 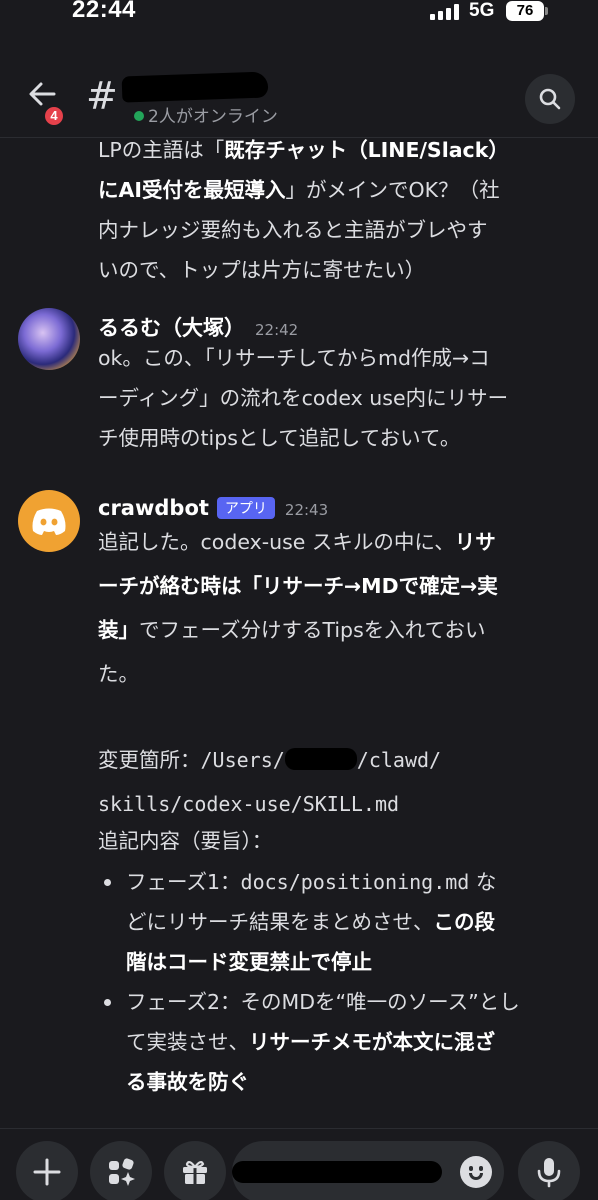 I want to click on search-button, so click(x=550, y=99).